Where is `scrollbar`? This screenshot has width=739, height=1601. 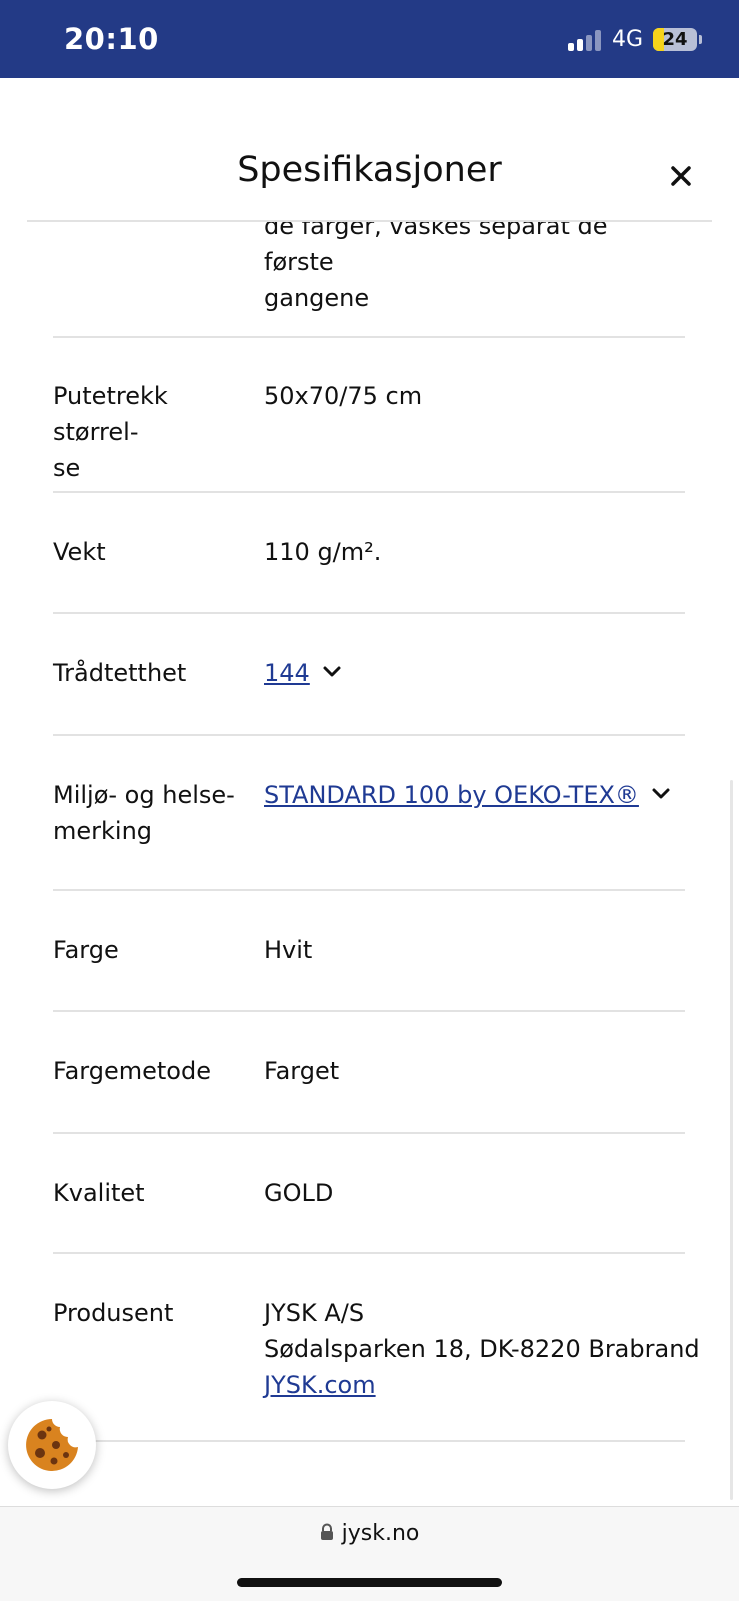 scrollbar is located at coordinates (731, 1140).